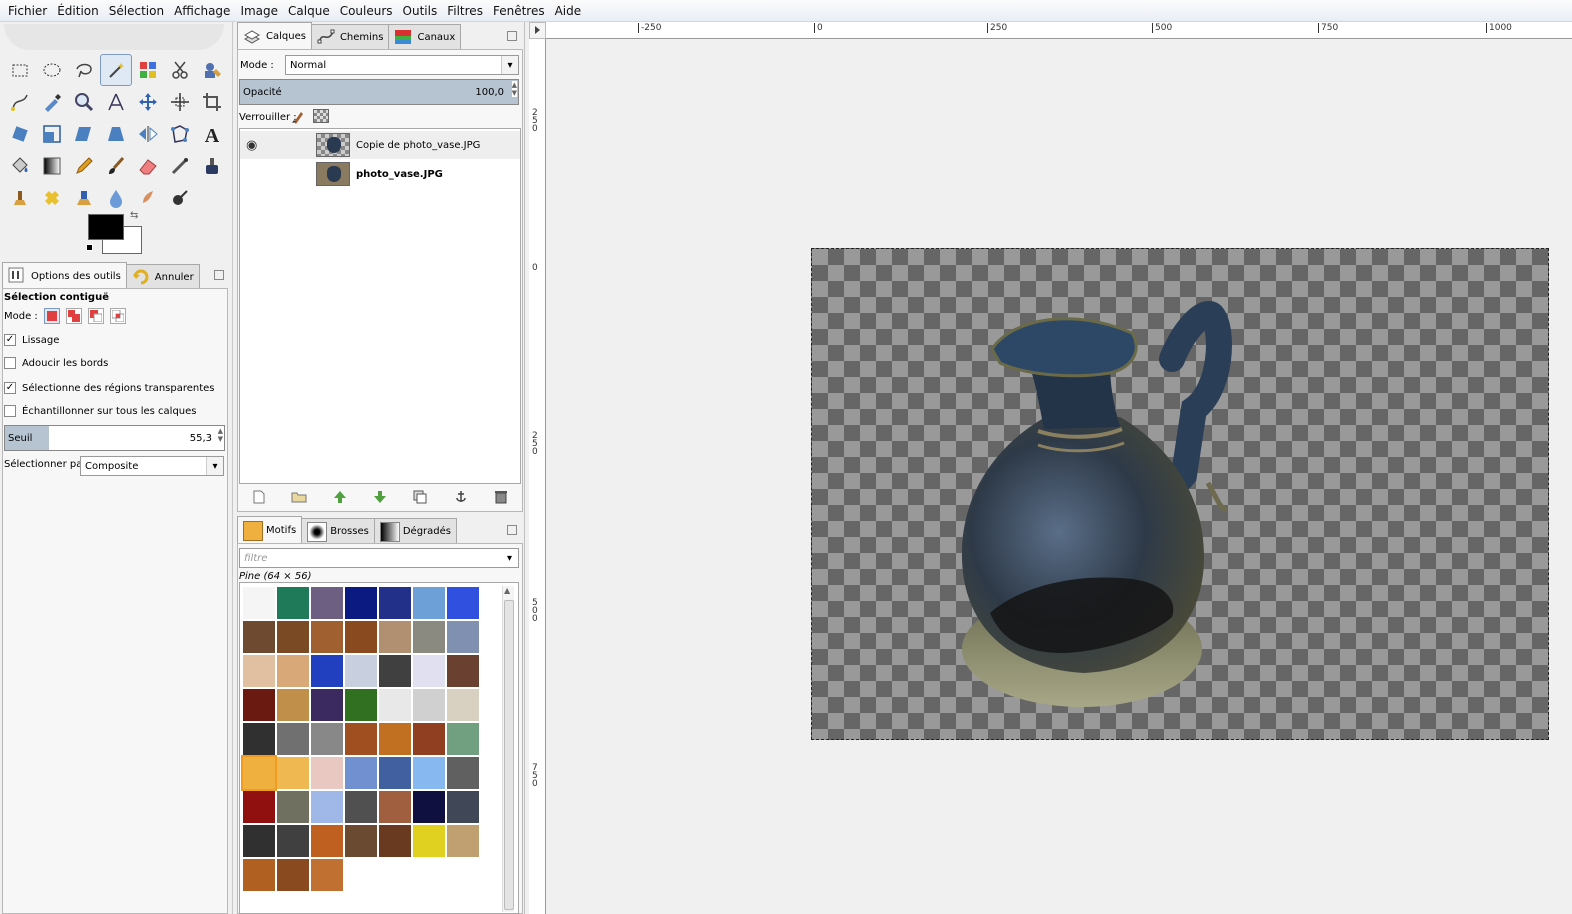  What do you see at coordinates (20, 198) in the screenshot?
I see `clone-tool` at bounding box center [20, 198].